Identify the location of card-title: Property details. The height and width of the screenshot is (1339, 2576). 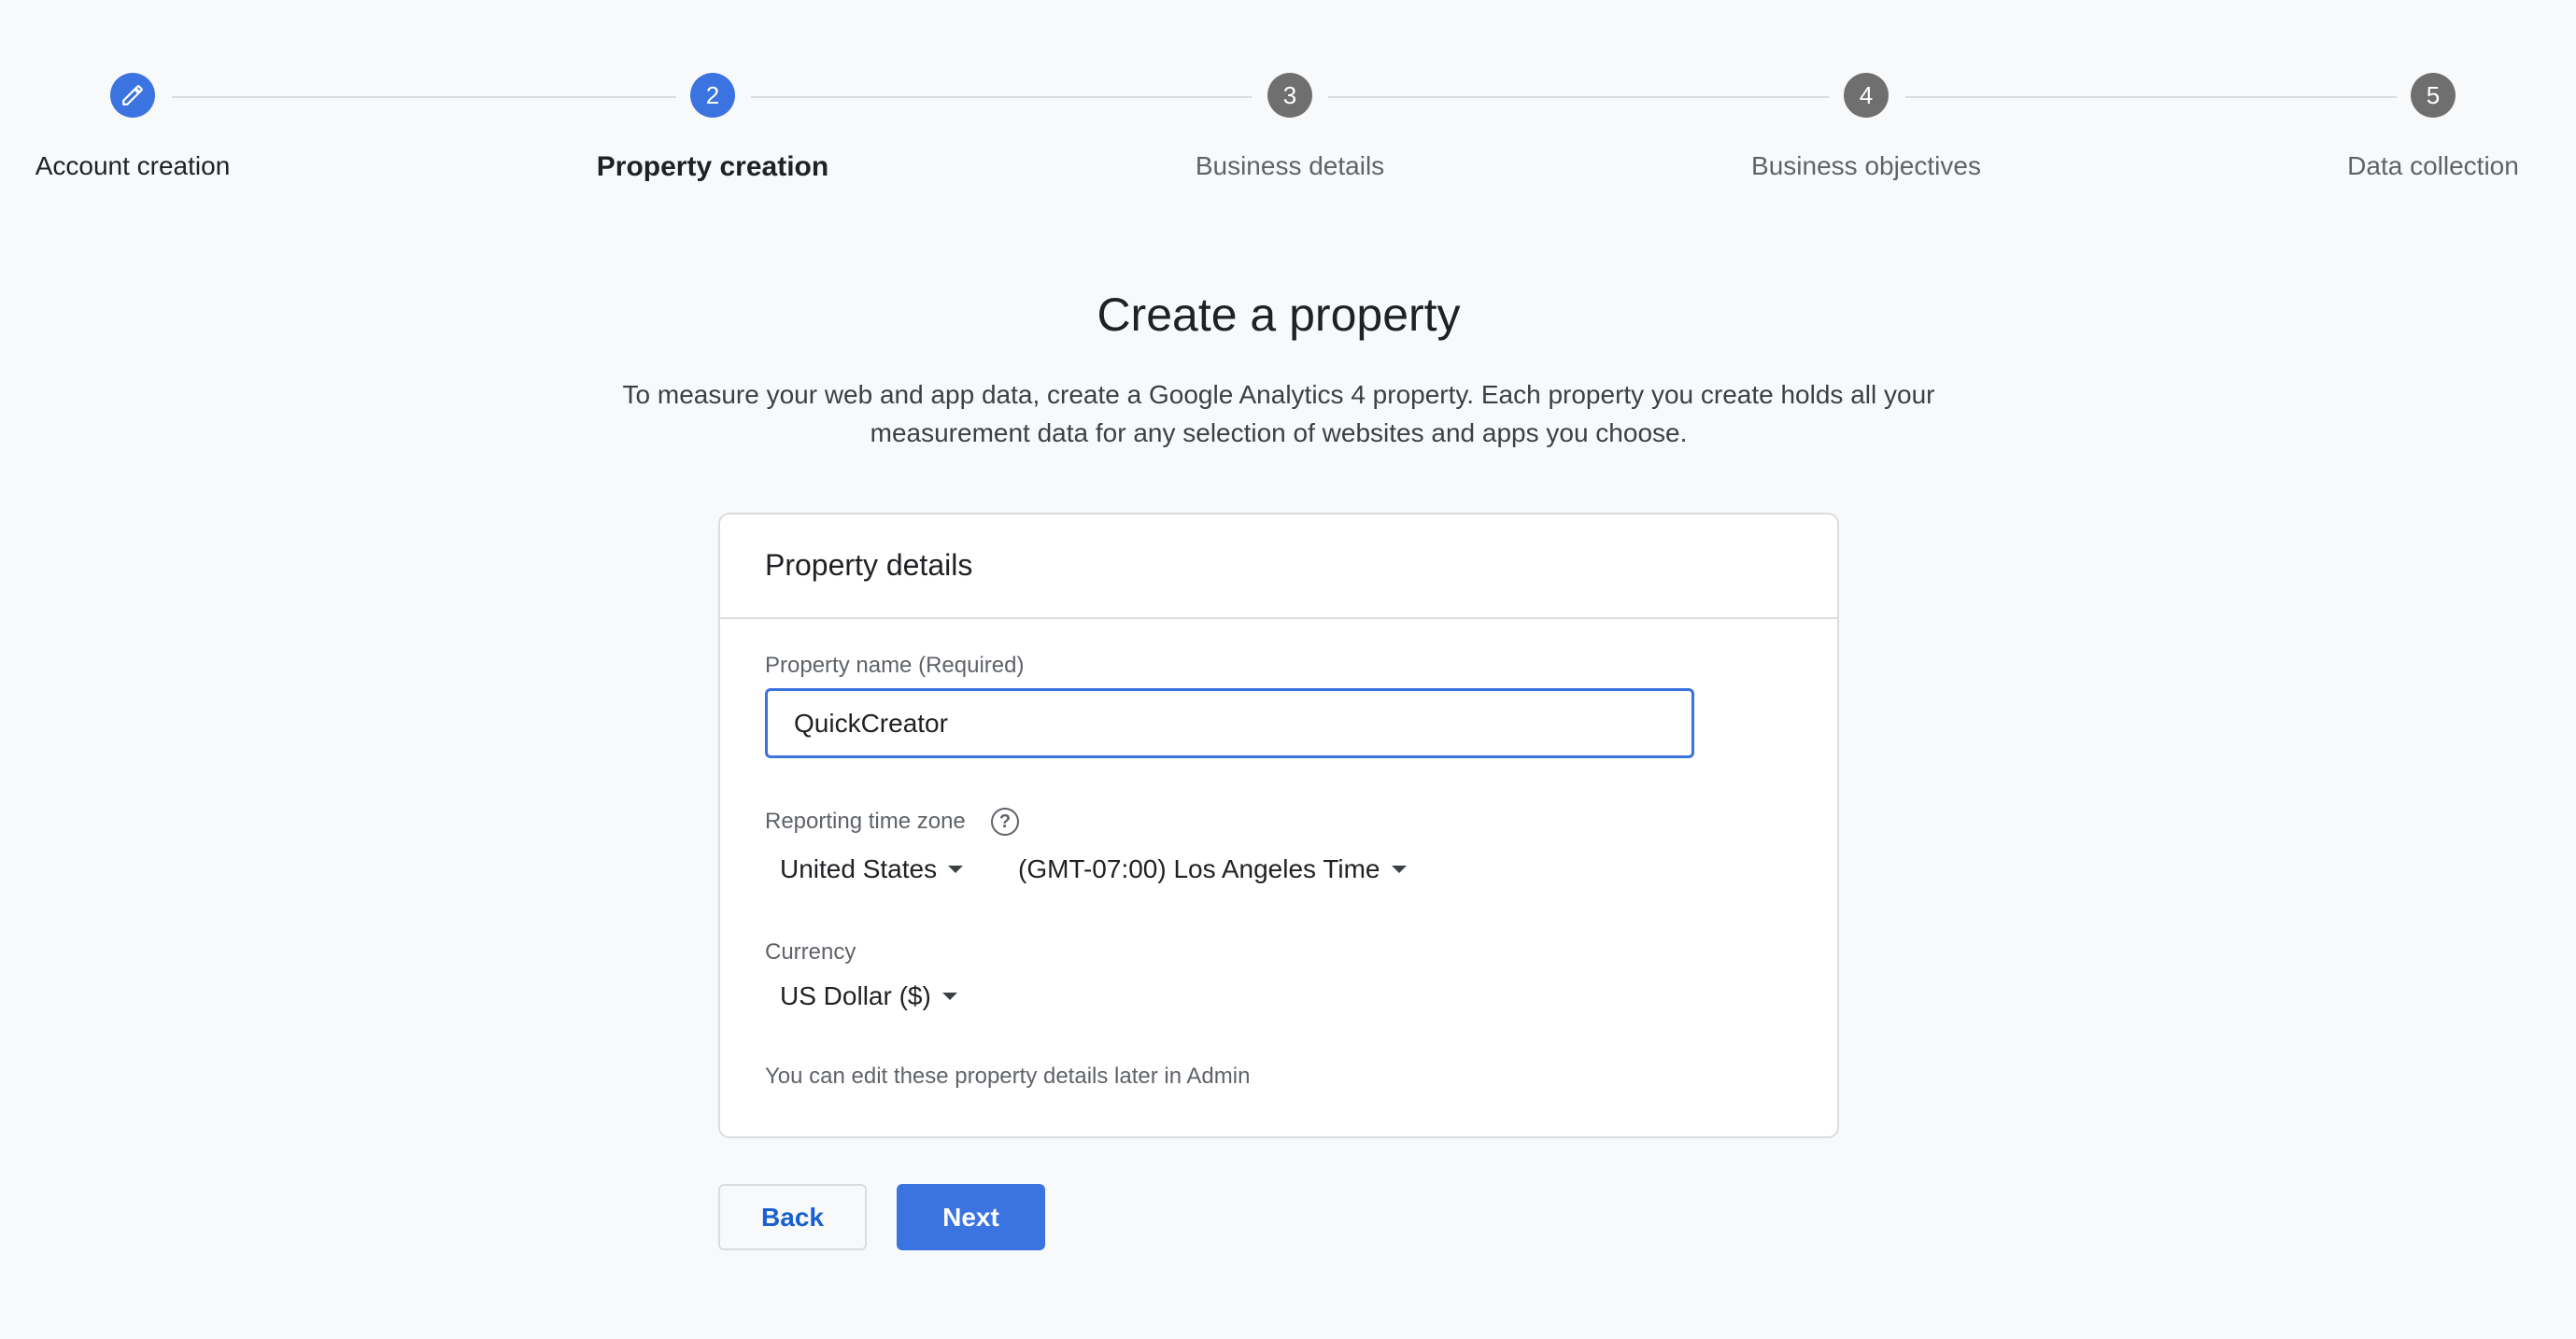
(869, 565).